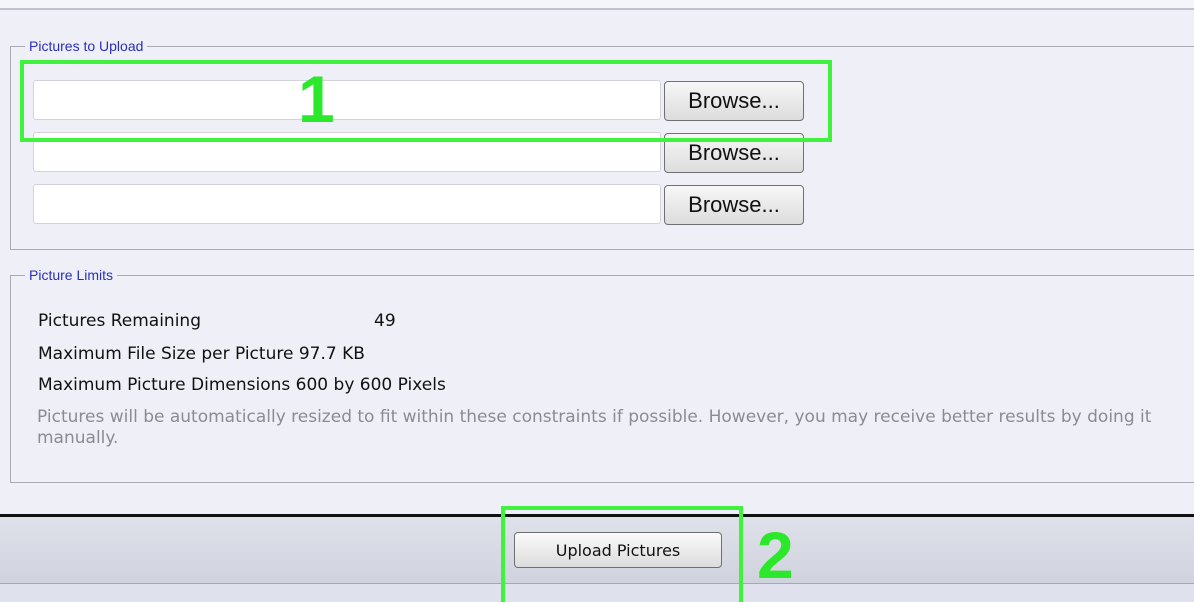  Describe the element at coordinates (426, 101) in the screenshot. I see `step-1-highlight-box` at that location.